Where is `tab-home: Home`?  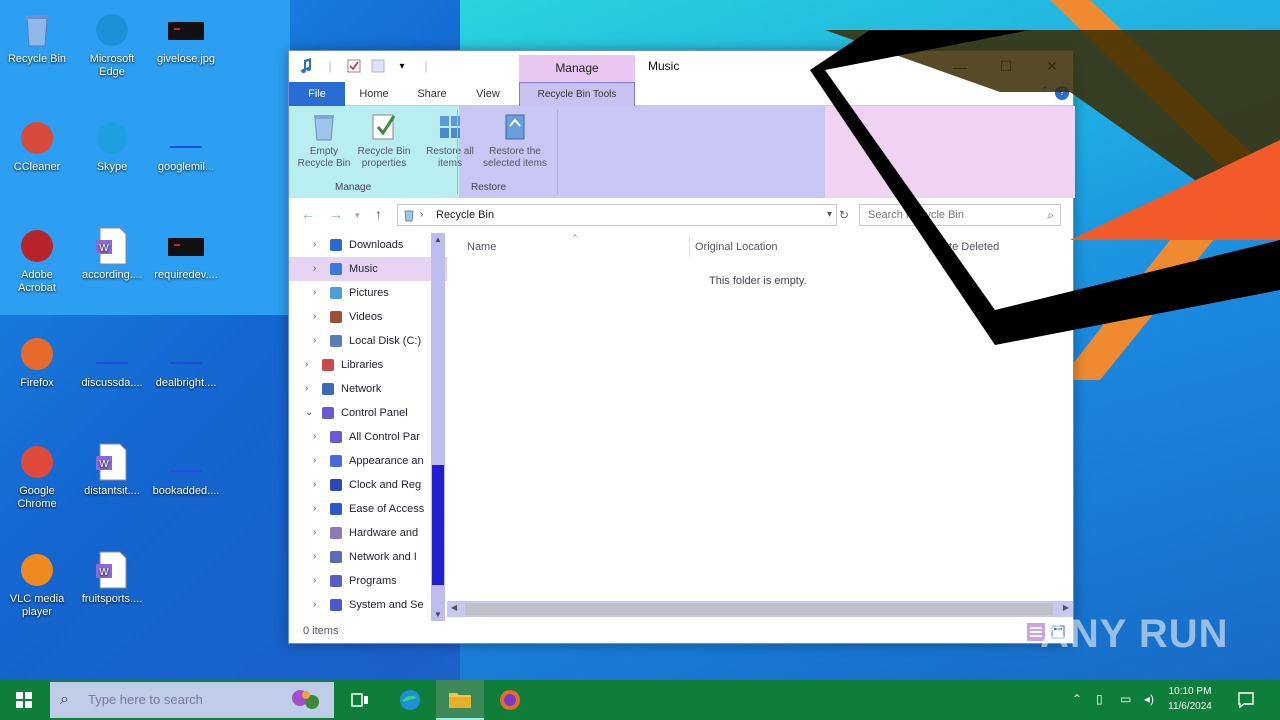 tab-home: Home is located at coordinates (374, 94).